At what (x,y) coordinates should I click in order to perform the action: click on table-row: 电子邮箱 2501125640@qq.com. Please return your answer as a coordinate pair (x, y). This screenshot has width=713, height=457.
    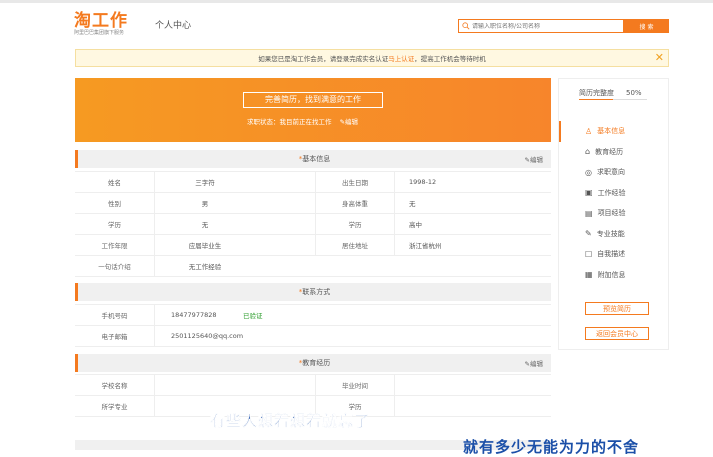
    Looking at the image, I should click on (313, 336).